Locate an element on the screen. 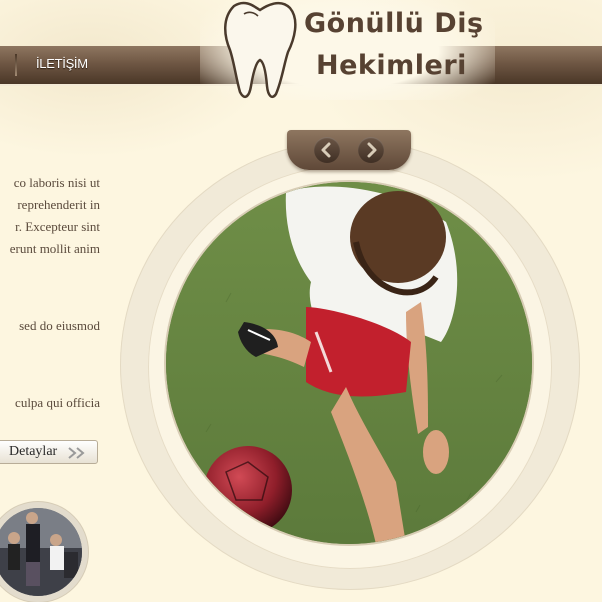  slider-next-button is located at coordinates (371, 150).